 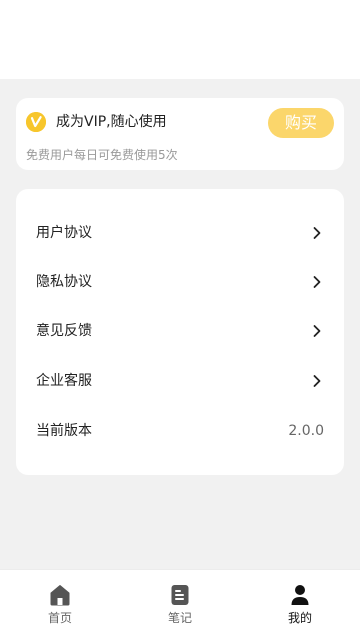 What do you see at coordinates (111, 122) in the screenshot?
I see `vip-title: 成为VIP,随心使用` at bounding box center [111, 122].